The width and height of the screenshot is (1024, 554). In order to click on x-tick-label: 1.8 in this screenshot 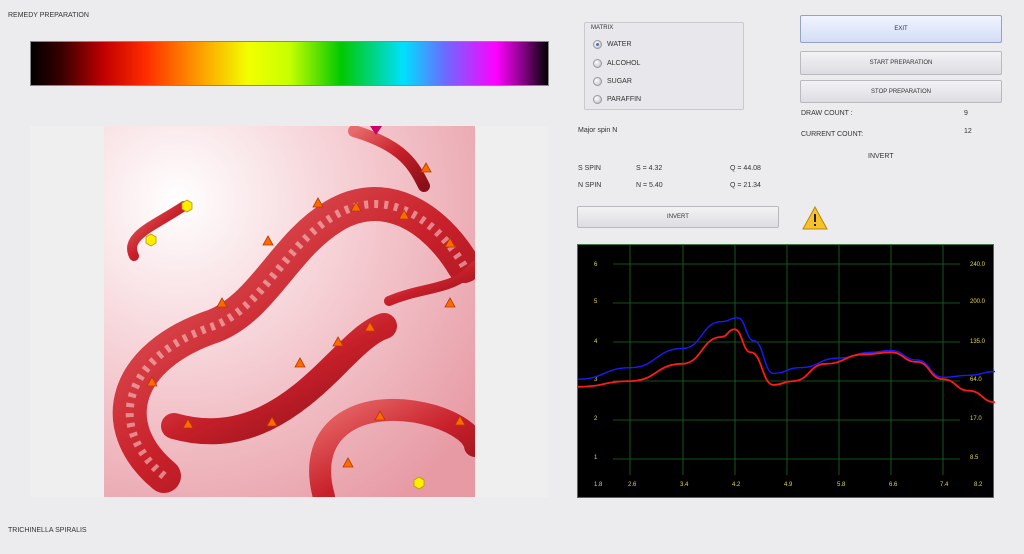, I will do `click(598, 485)`.